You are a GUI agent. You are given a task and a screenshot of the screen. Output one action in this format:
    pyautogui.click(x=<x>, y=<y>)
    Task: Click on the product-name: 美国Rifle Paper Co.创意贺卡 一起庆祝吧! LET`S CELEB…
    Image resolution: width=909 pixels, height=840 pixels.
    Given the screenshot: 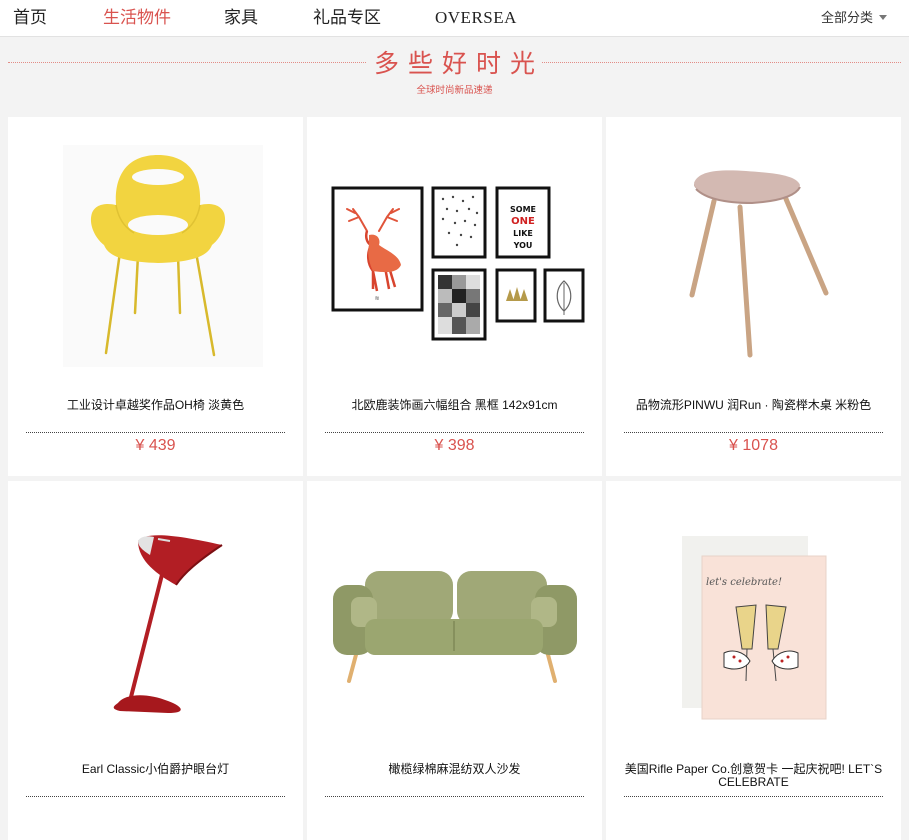 What is the action you would take?
    pyautogui.click(x=753, y=776)
    